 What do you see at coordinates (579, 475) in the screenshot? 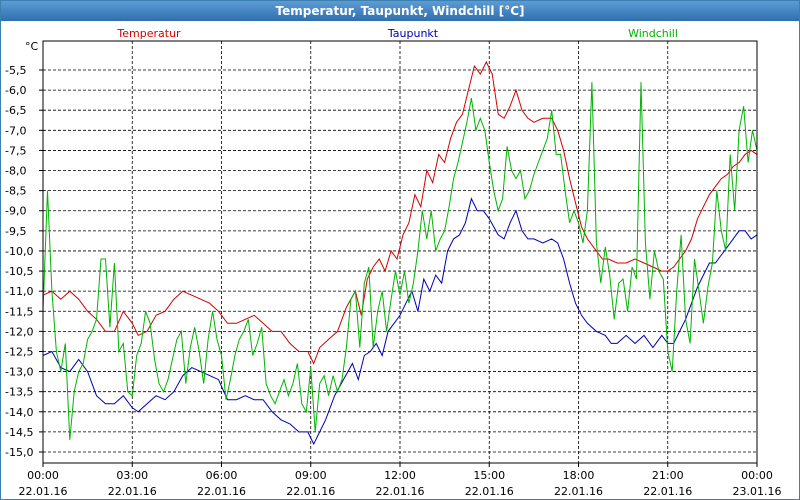
I see `x-tick-time: 18:00` at bounding box center [579, 475].